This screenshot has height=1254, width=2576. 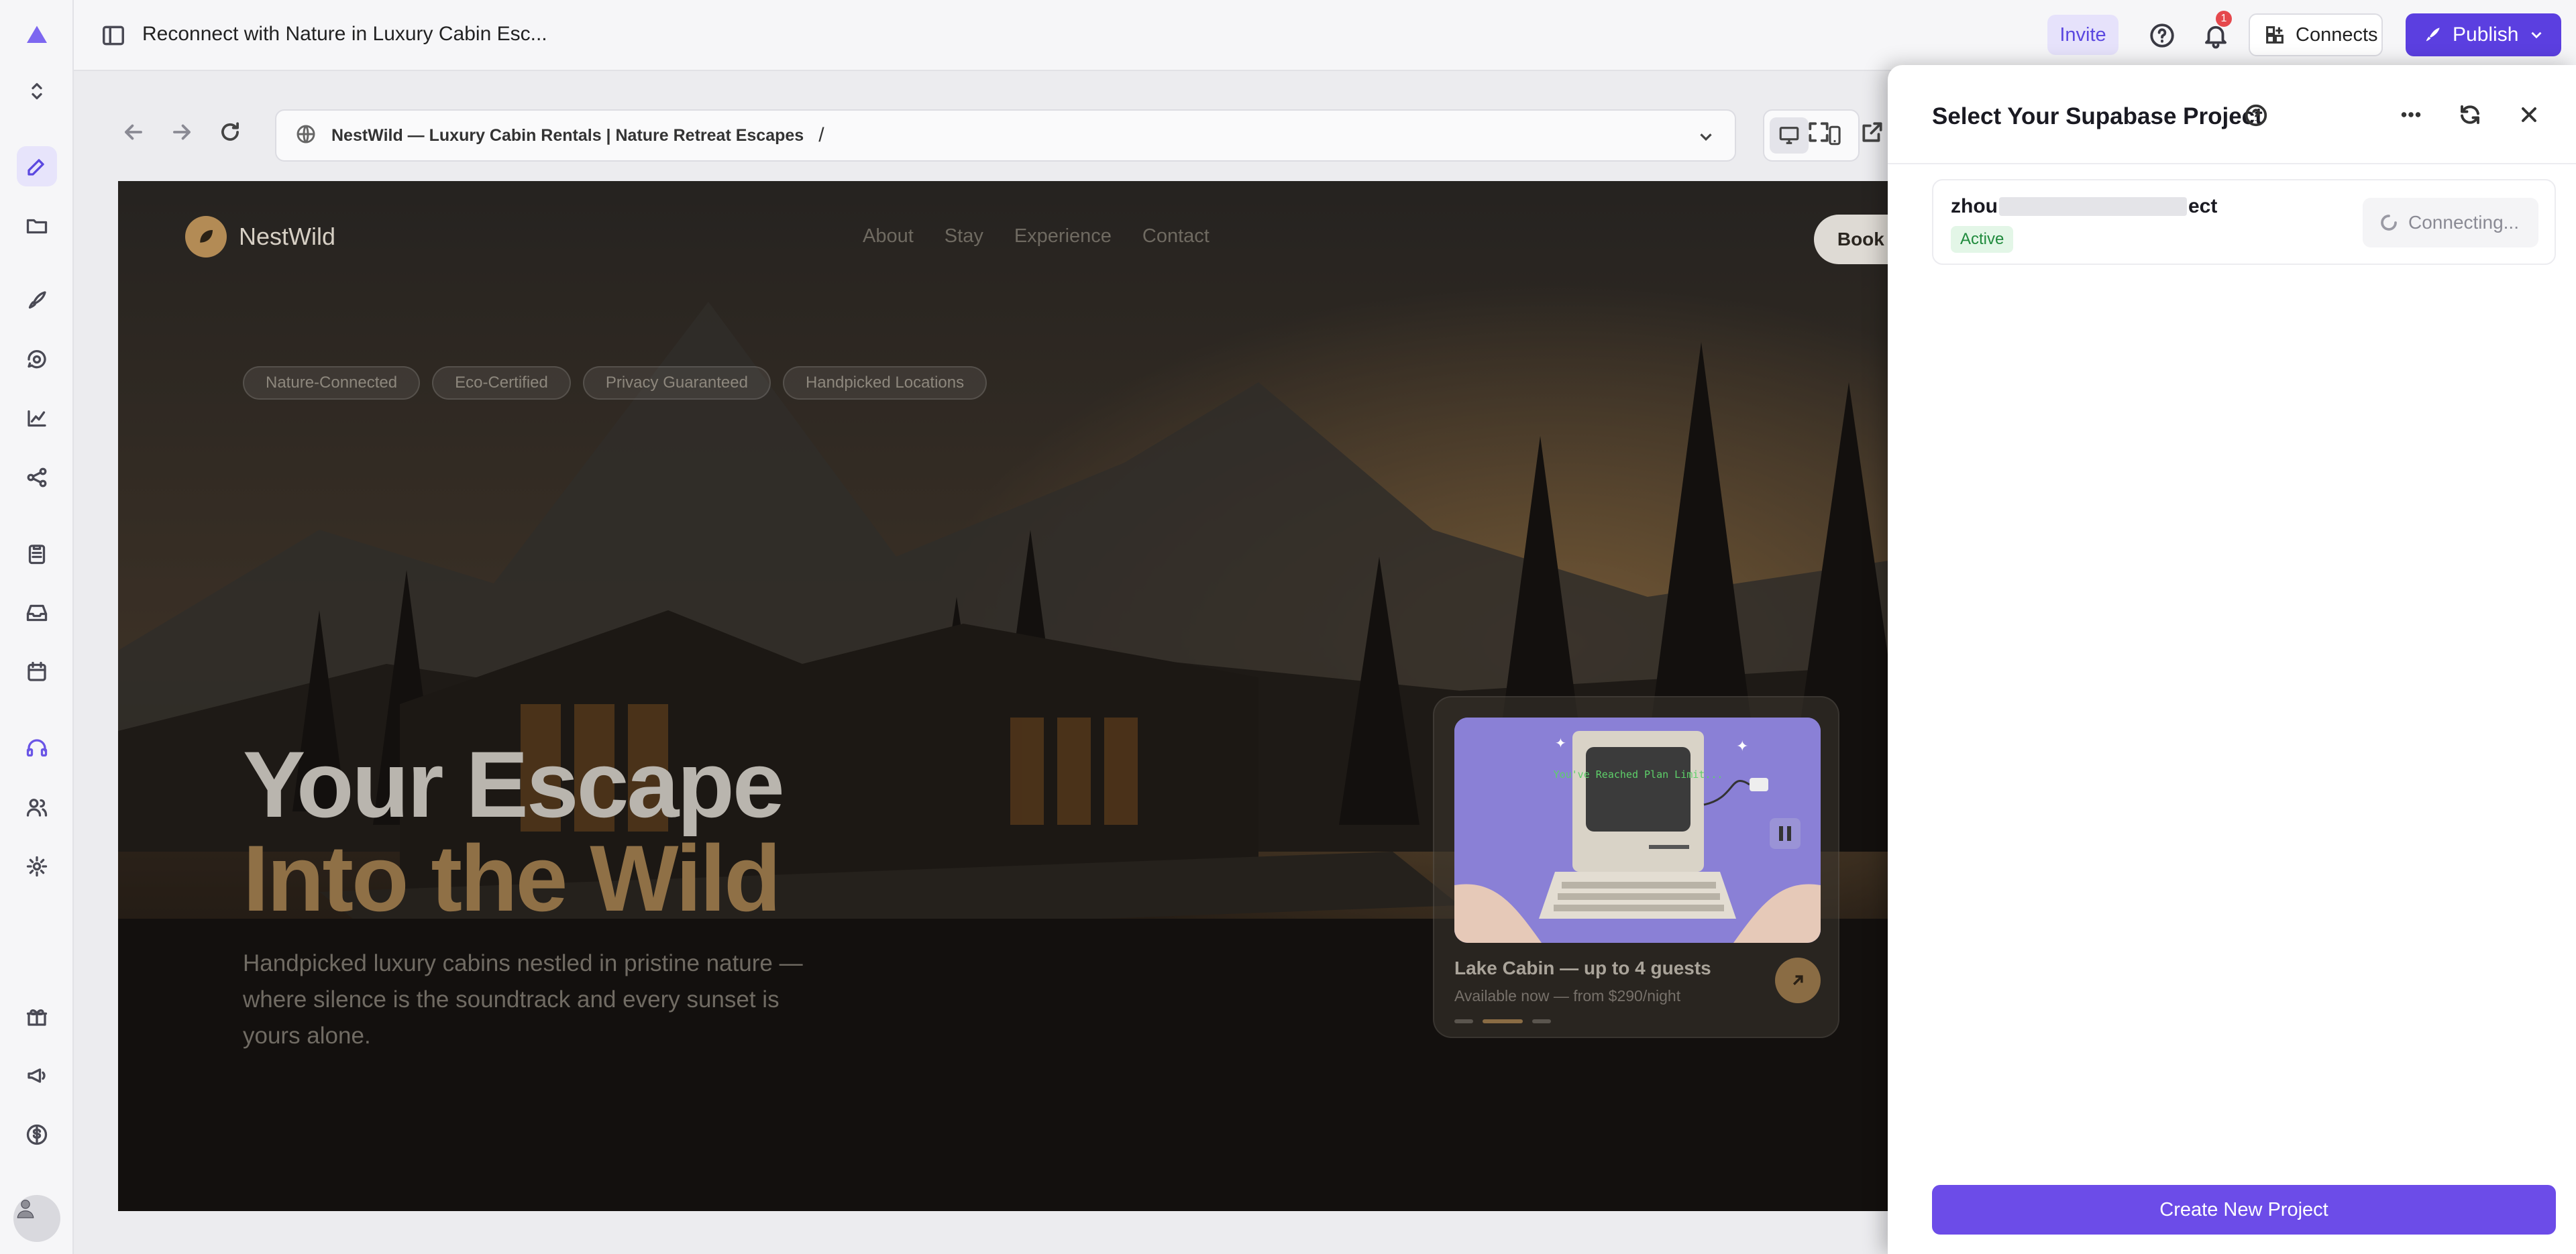 What do you see at coordinates (37, 477) in the screenshot?
I see `share-icon` at bounding box center [37, 477].